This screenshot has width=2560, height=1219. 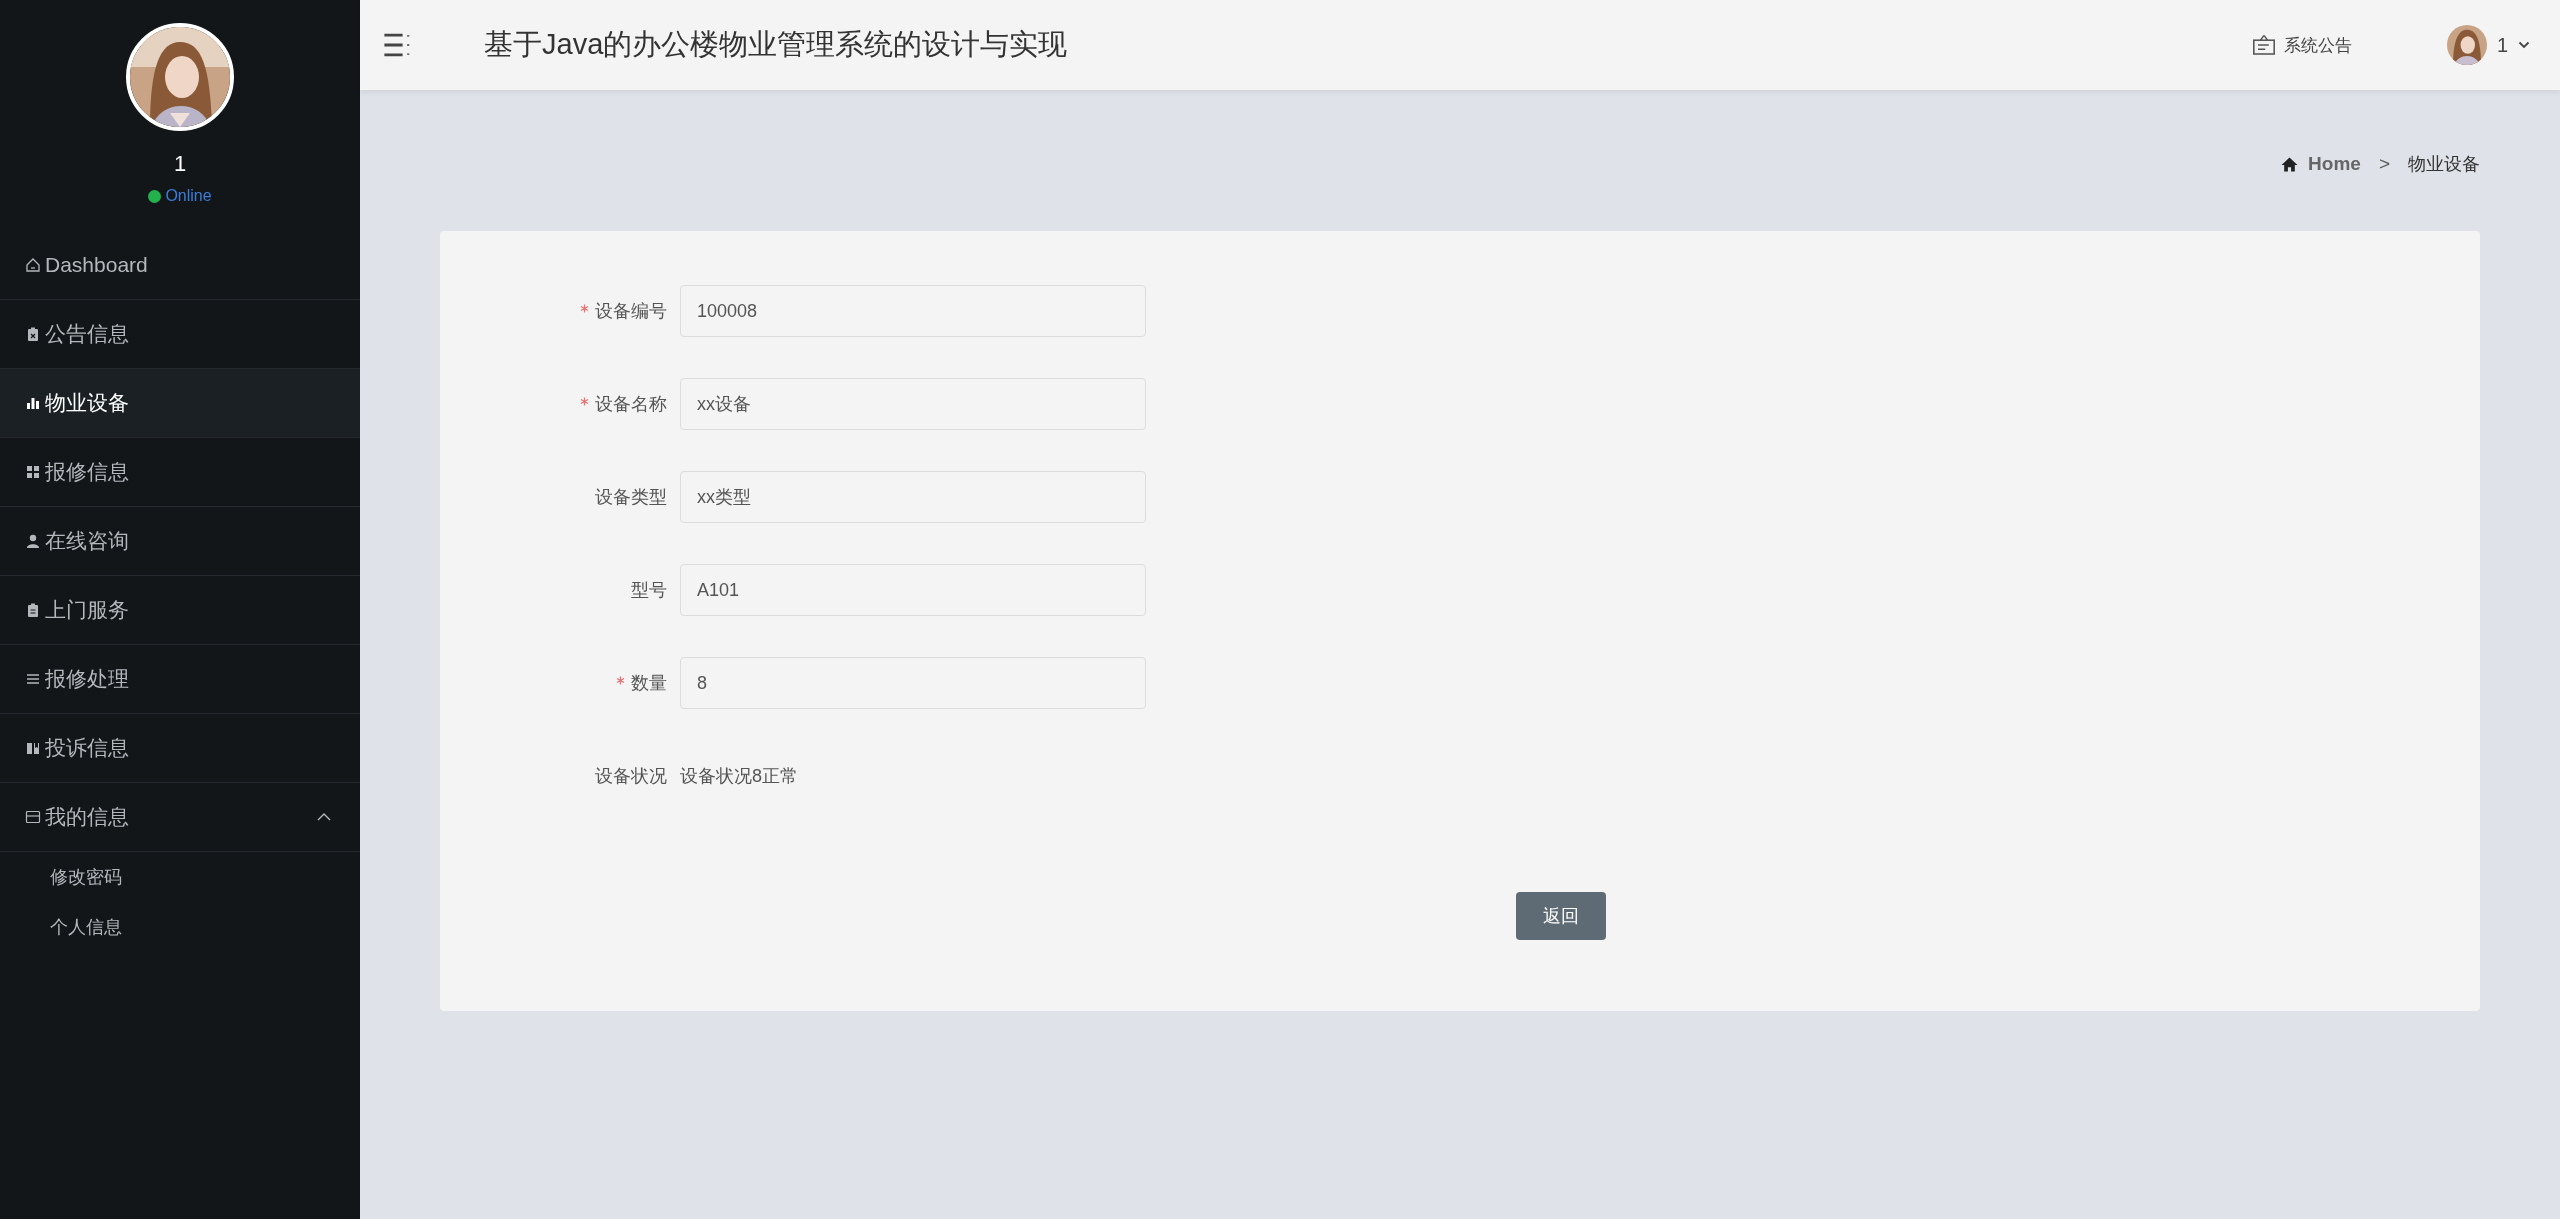 I want to click on field-label: 设备状况, so click(x=631, y=776).